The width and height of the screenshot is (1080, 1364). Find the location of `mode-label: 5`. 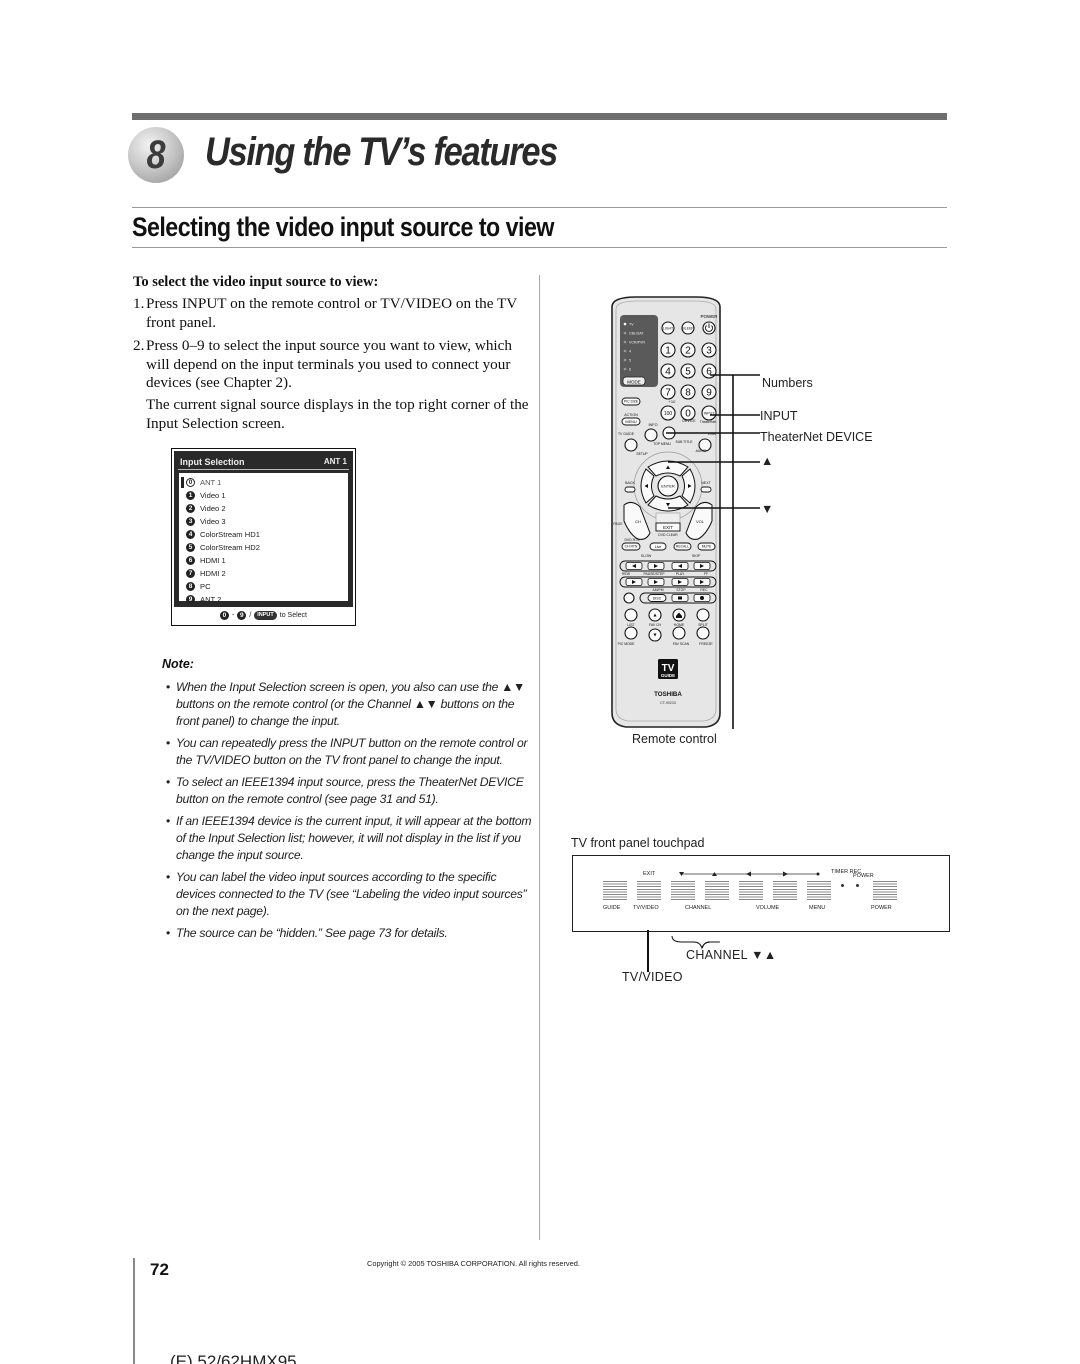

mode-label: 5 is located at coordinates (630, 361).